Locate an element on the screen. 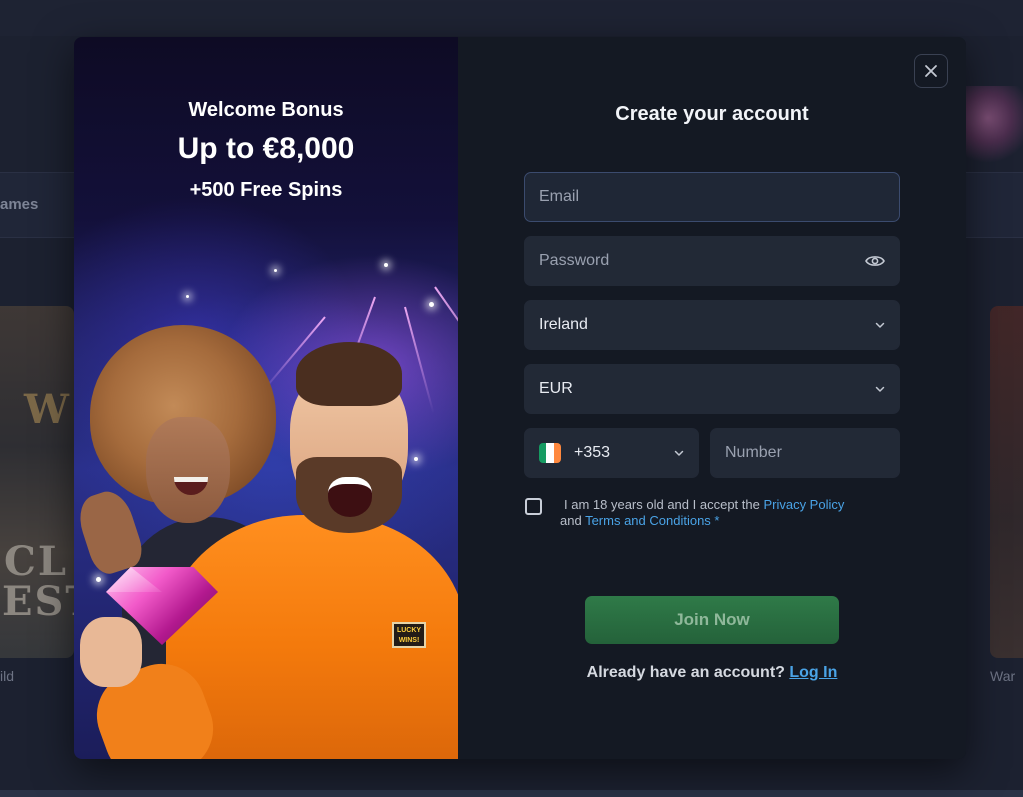  phone-number-field-wrapper is located at coordinates (805, 453).